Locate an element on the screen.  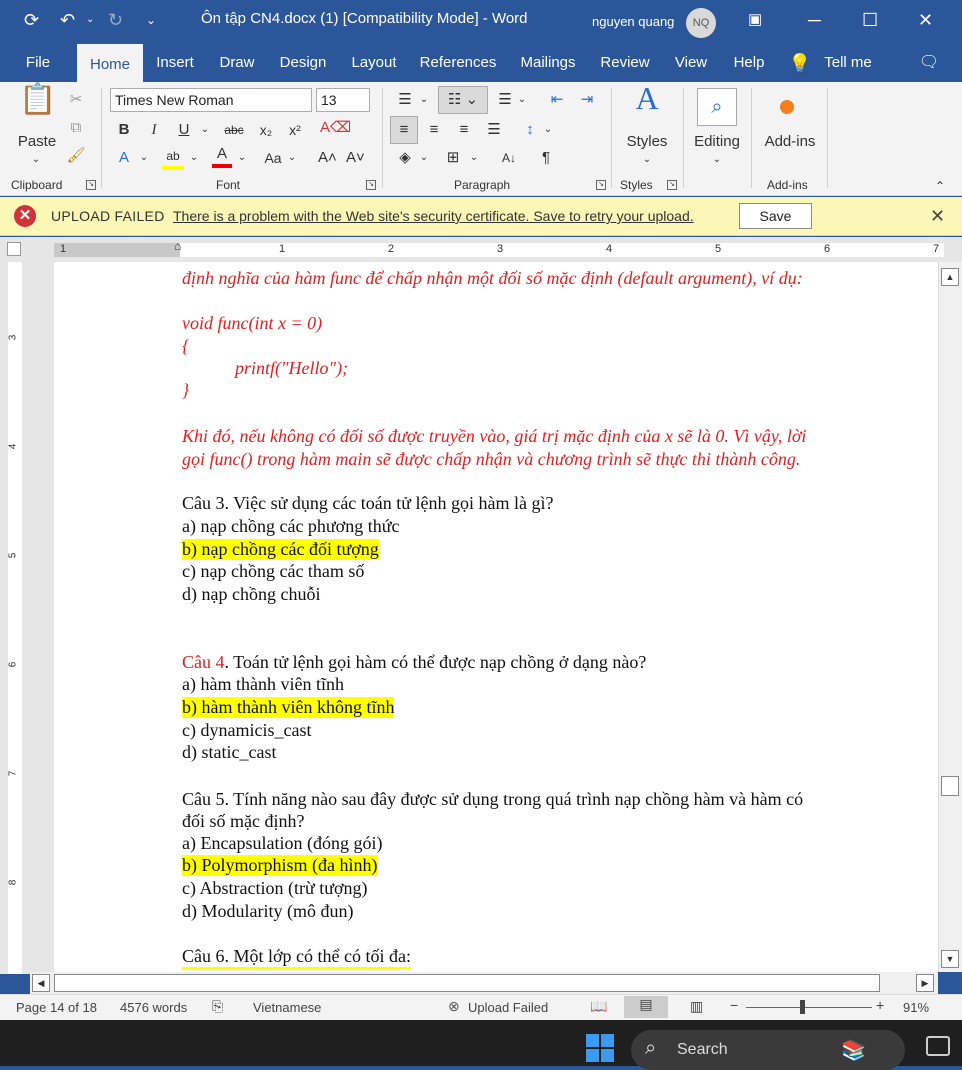
tab-home: Home is located at coordinates (110, 63).